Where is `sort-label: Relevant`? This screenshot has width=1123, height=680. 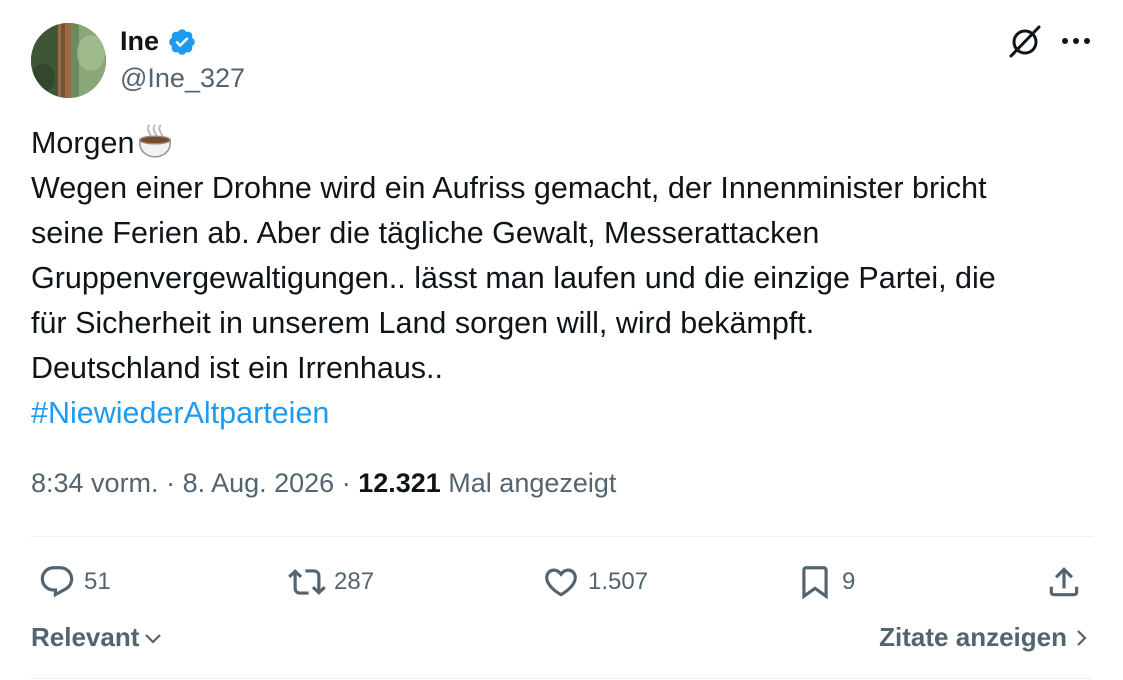
sort-label: Relevant is located at coordinates (85, 637).